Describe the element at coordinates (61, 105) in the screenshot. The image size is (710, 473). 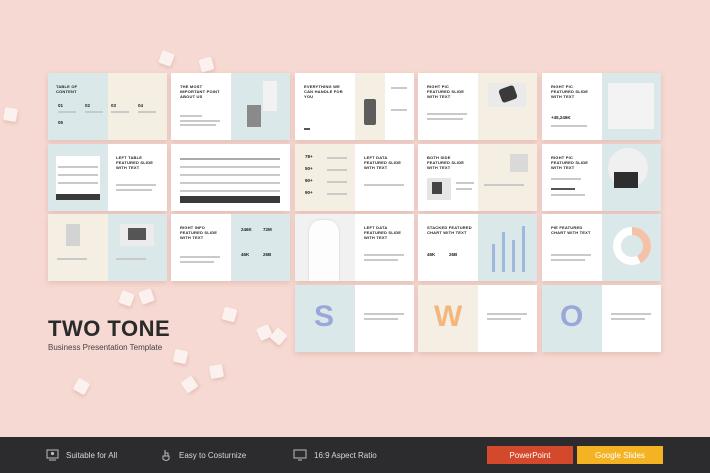
I see `slide-number: 01` at that location.